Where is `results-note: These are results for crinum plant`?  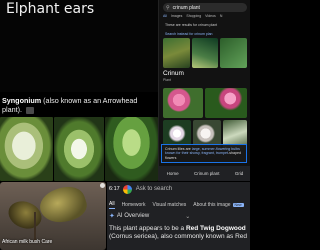
results-note: These are results for crinum plant is located at coordinates (191, 25).